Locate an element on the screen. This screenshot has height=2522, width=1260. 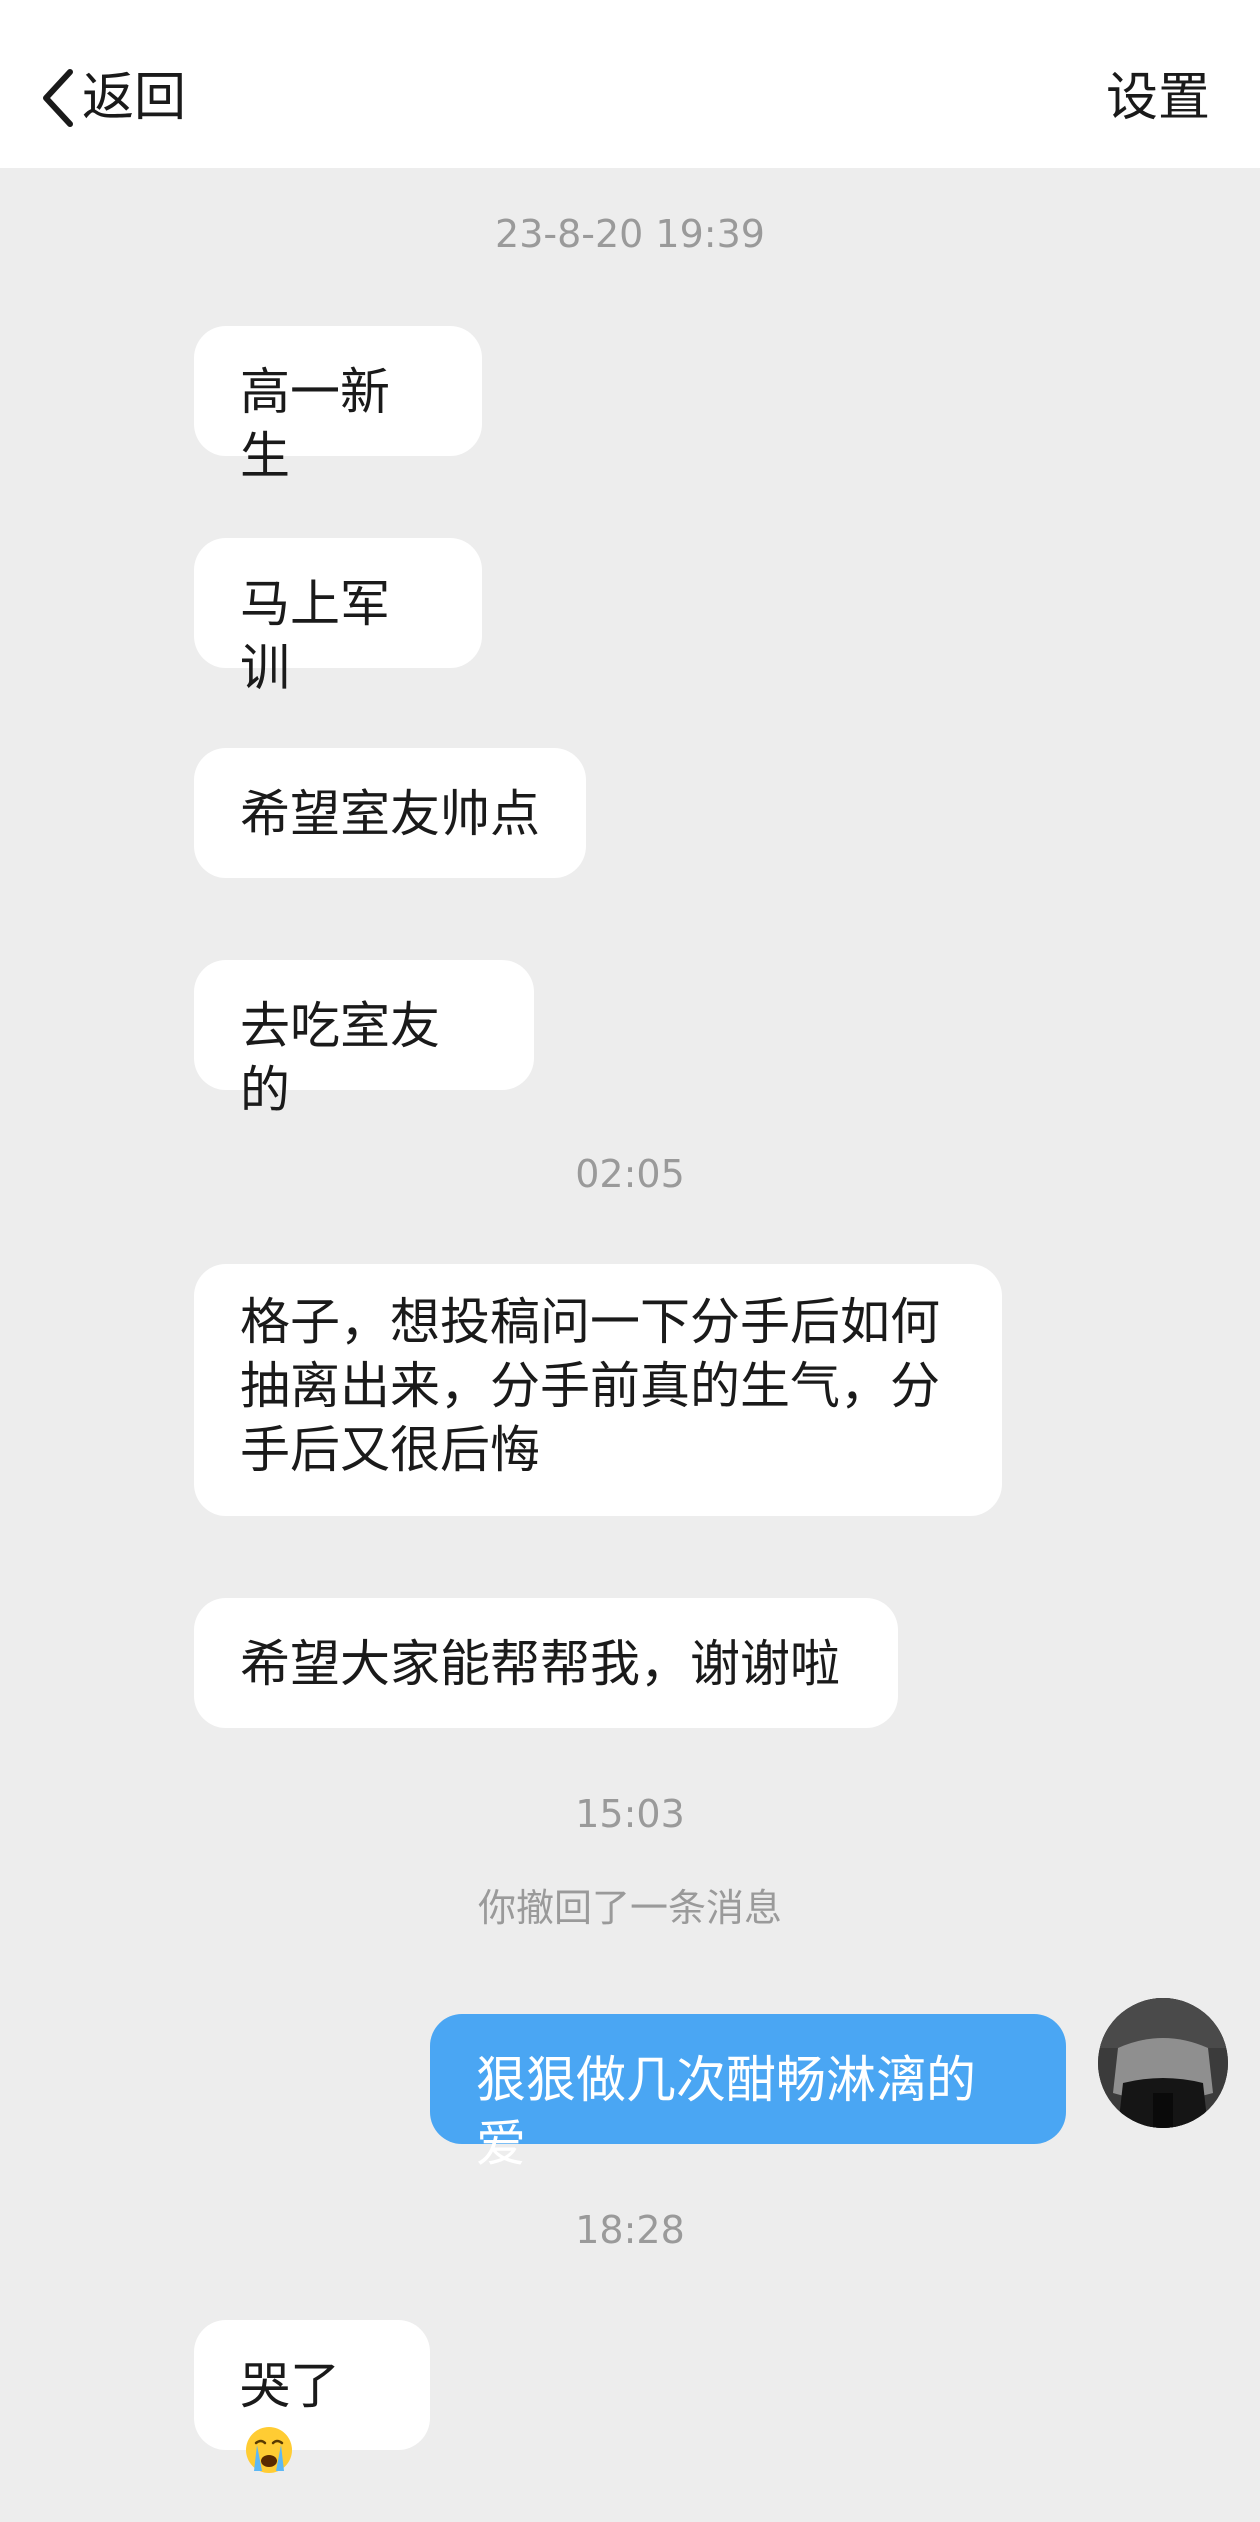
incoming-message-multiline: 格子，想投稿问一下分手后如何 抽离出来，分手前真的生气，分 手后又很后悔 is located at coordinates (598, 1390).